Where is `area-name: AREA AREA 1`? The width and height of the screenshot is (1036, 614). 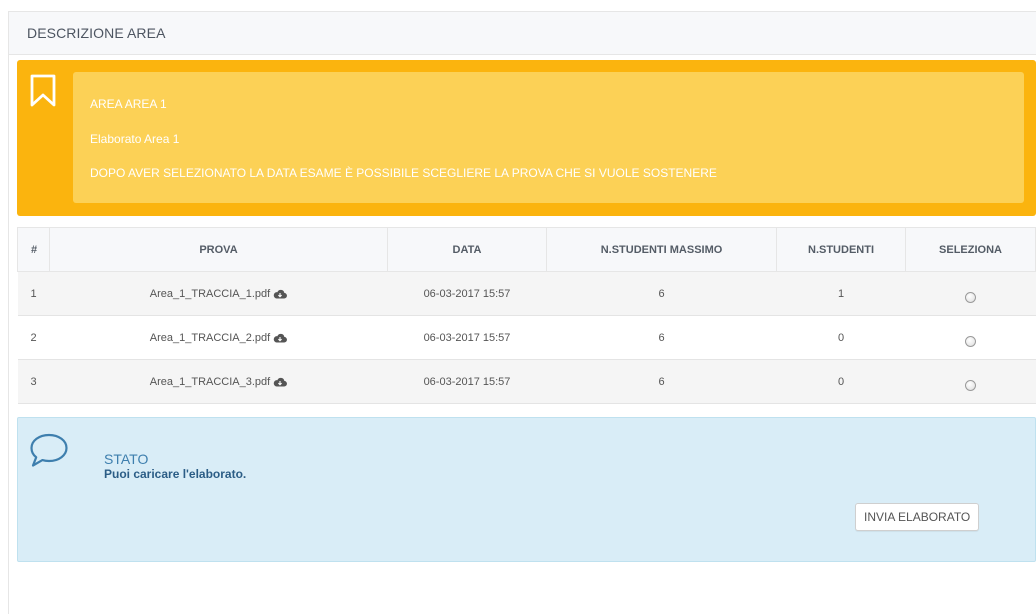
area-name: AREA AREA 1 is located at coordinates (128, 104).